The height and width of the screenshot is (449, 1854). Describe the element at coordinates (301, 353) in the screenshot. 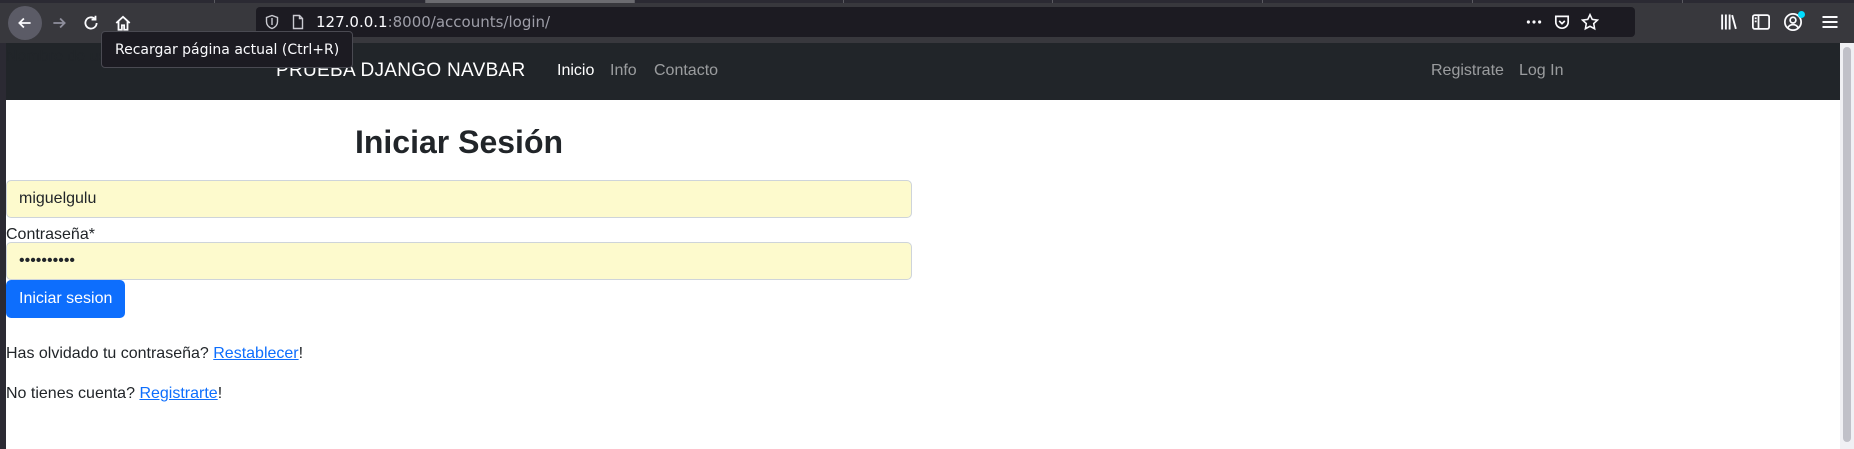

I see `forgot-password-suffix: !` at that location.